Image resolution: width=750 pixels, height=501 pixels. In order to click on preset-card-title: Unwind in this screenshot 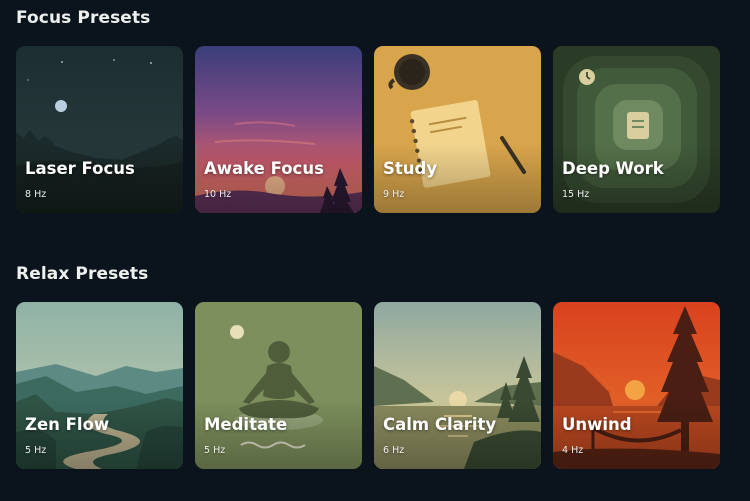, I will do `click(597, 424)`.